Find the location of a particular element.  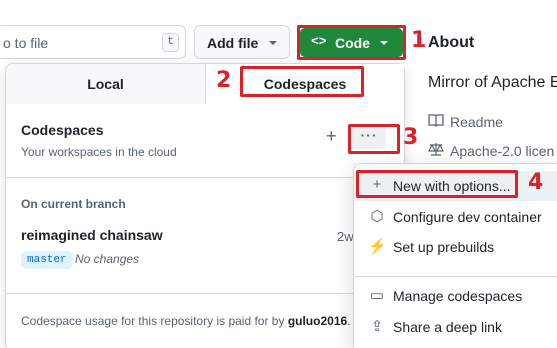

license-label: Apache-2.0 licen is located at coordinates (502, 151).